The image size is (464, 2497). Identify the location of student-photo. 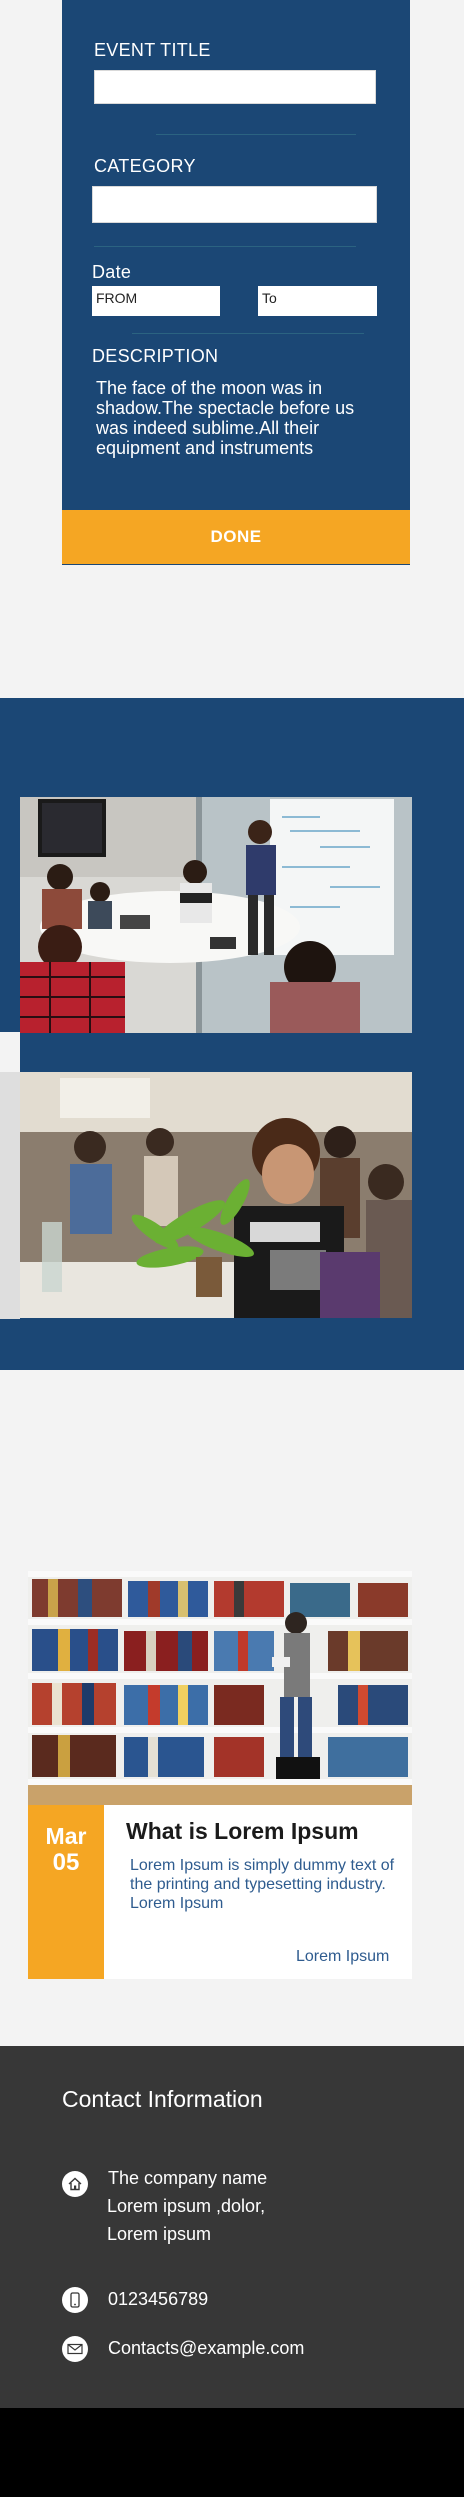
(216, 1195).